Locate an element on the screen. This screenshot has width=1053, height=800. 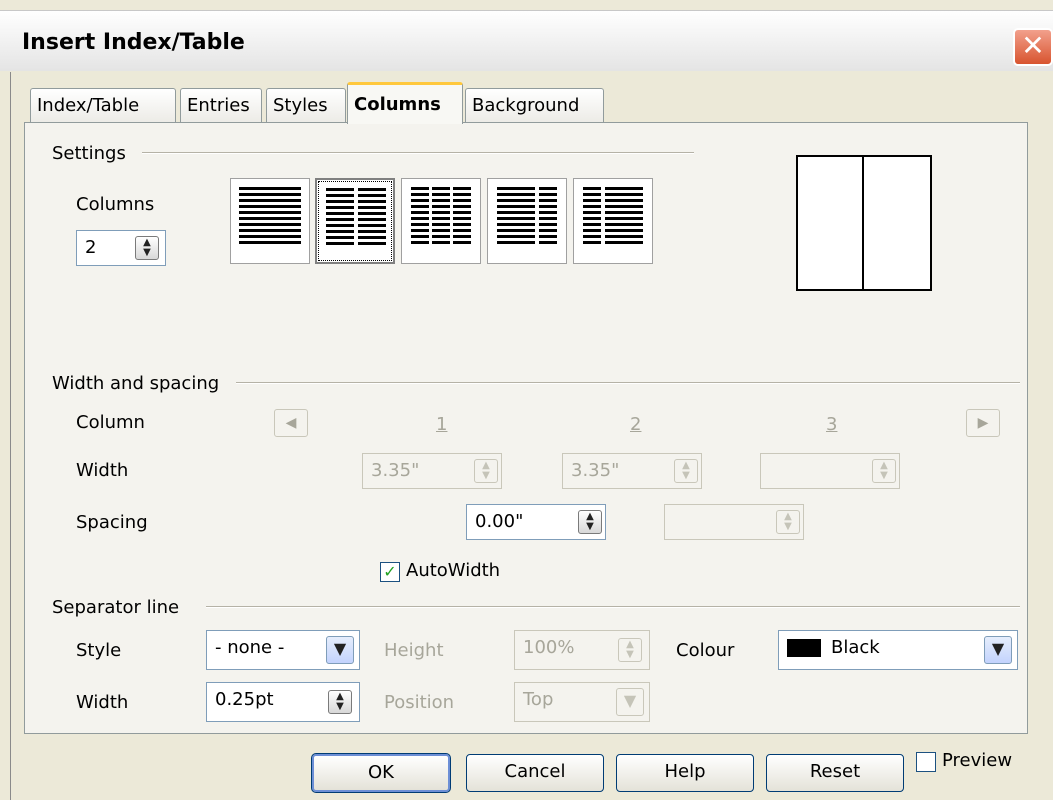
position-dropdown-button: ▼ is located at coordinates (630, 702).